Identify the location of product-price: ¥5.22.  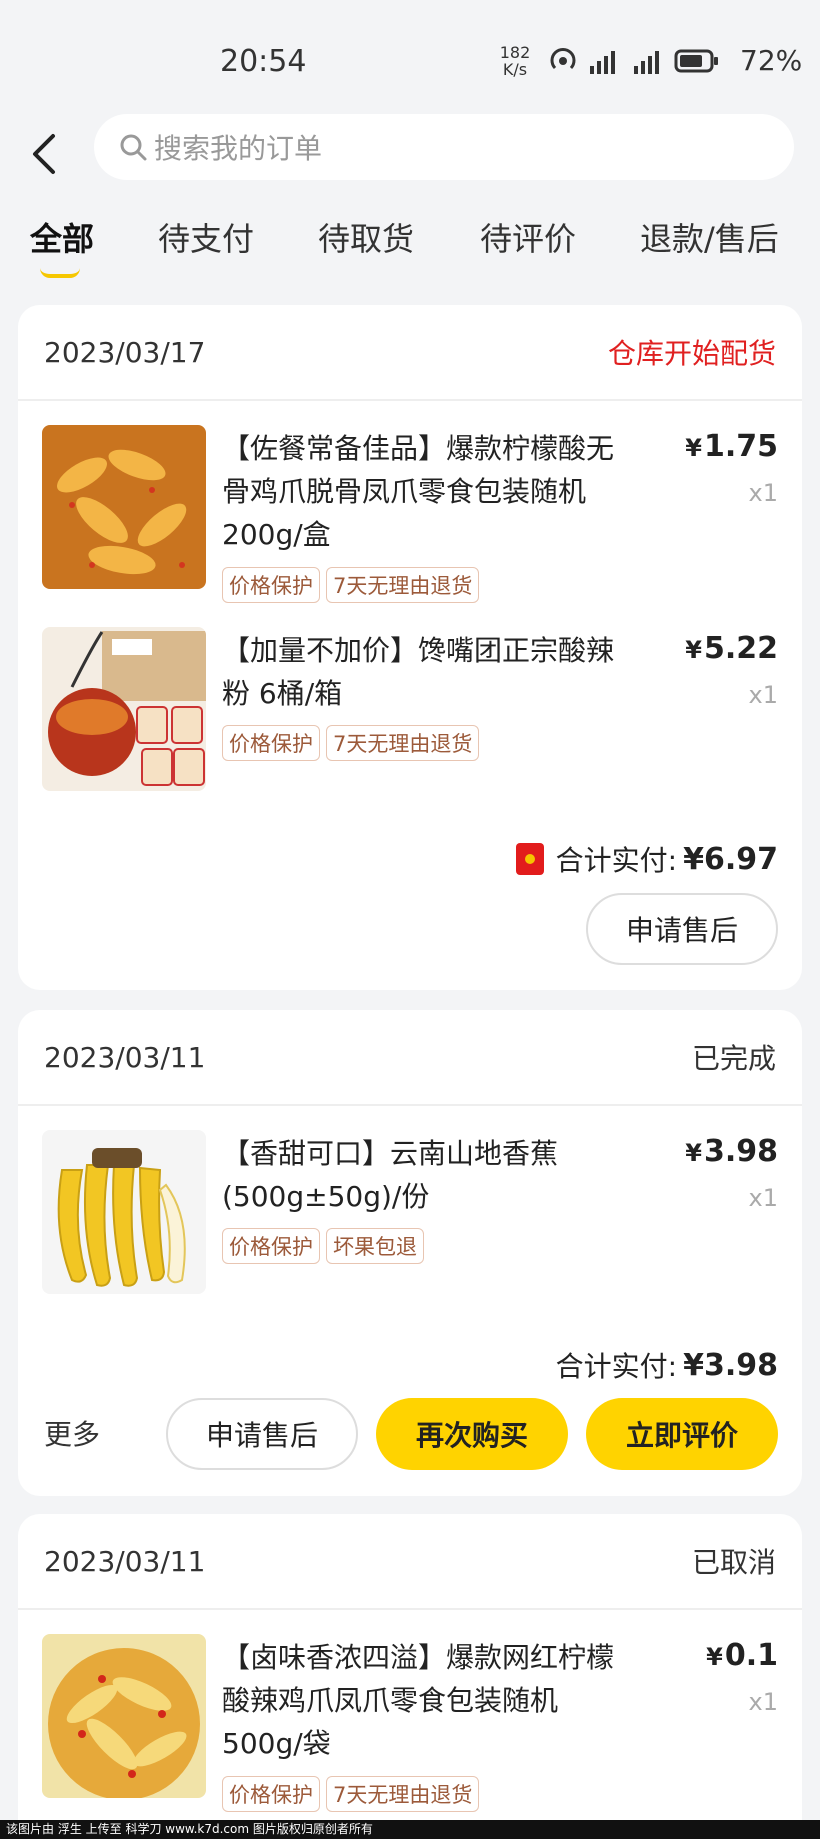
(731, 648).